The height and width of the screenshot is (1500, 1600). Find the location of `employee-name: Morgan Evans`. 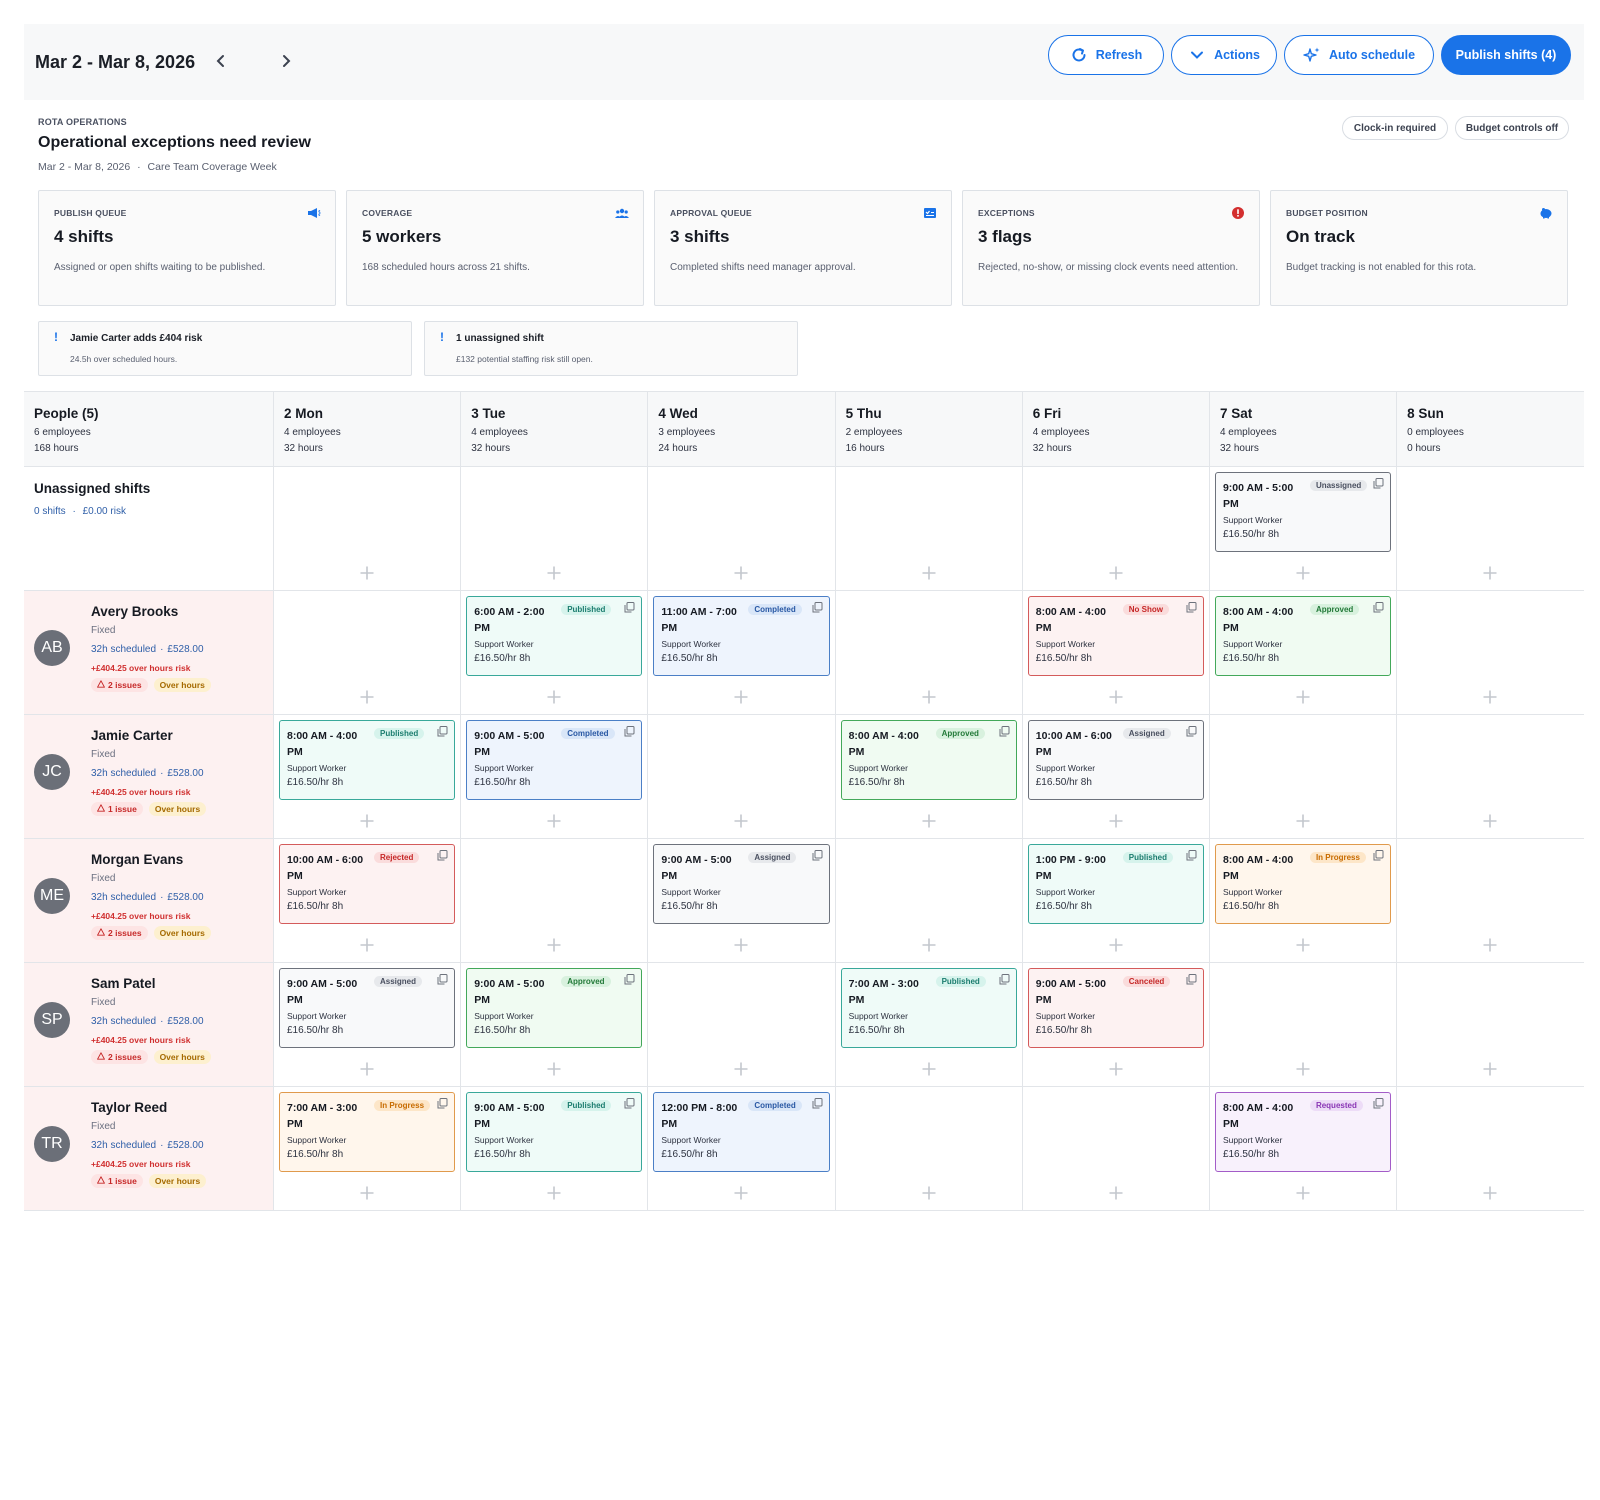

employee-name: Morgan Evans is located at coordinates (137, 859).